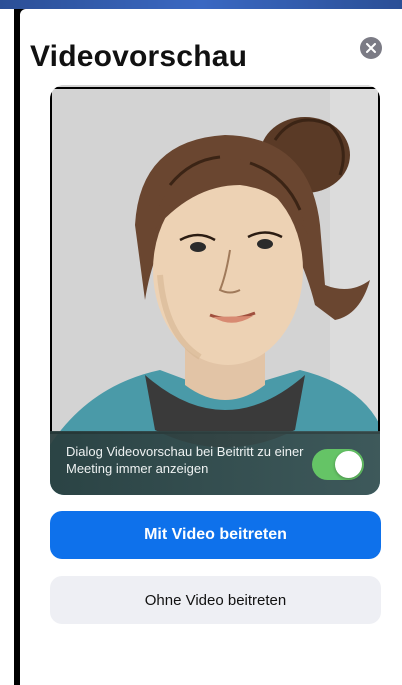 The height and width of the screenshot is (685, 402). What do you see at coordinates (215, 600) in the screenshot?
I see `join-without-video-button: Ohne Video beitreten` at bounding box center [215, 600].